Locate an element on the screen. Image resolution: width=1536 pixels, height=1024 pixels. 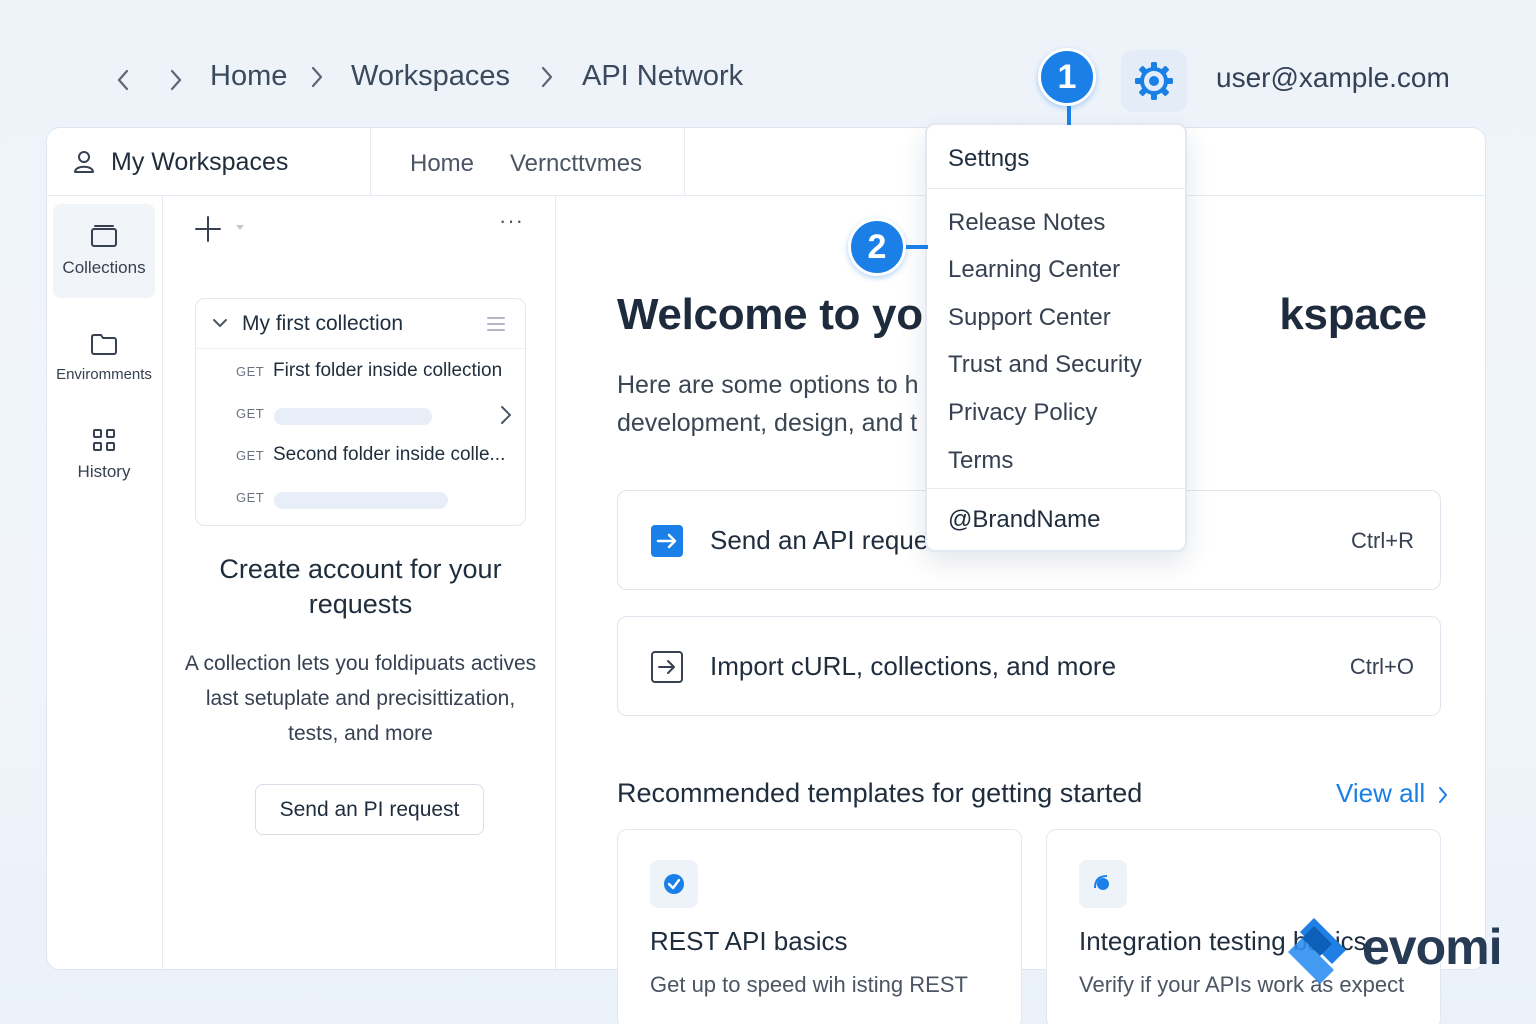
header-tabs: Home Verncttvmes is located at coordinates (528, 162).